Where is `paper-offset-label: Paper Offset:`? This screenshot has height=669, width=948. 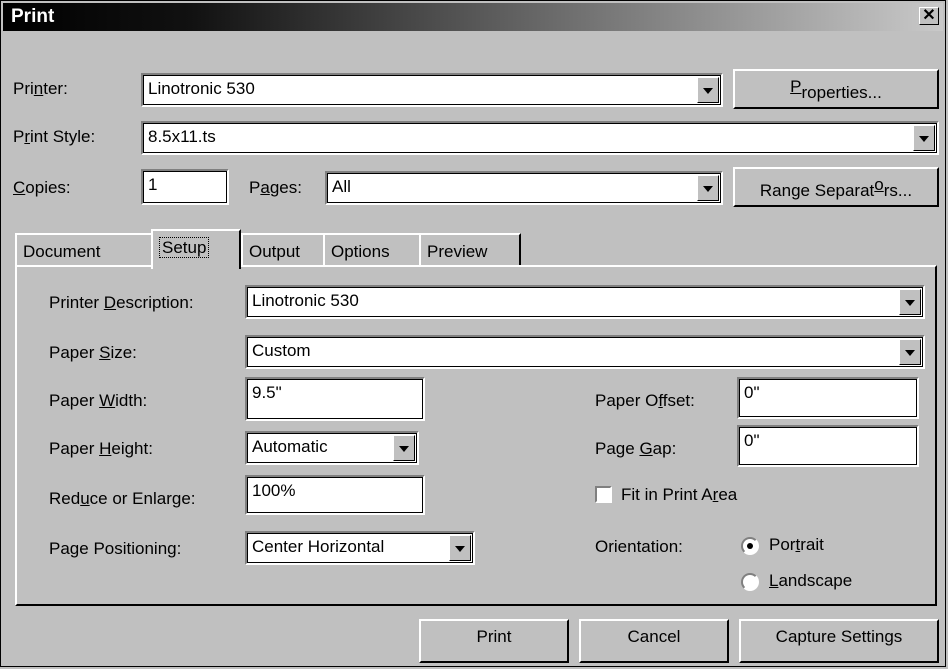 paper-offset-label: Paper Offset: is located at coordinates (645, 400).